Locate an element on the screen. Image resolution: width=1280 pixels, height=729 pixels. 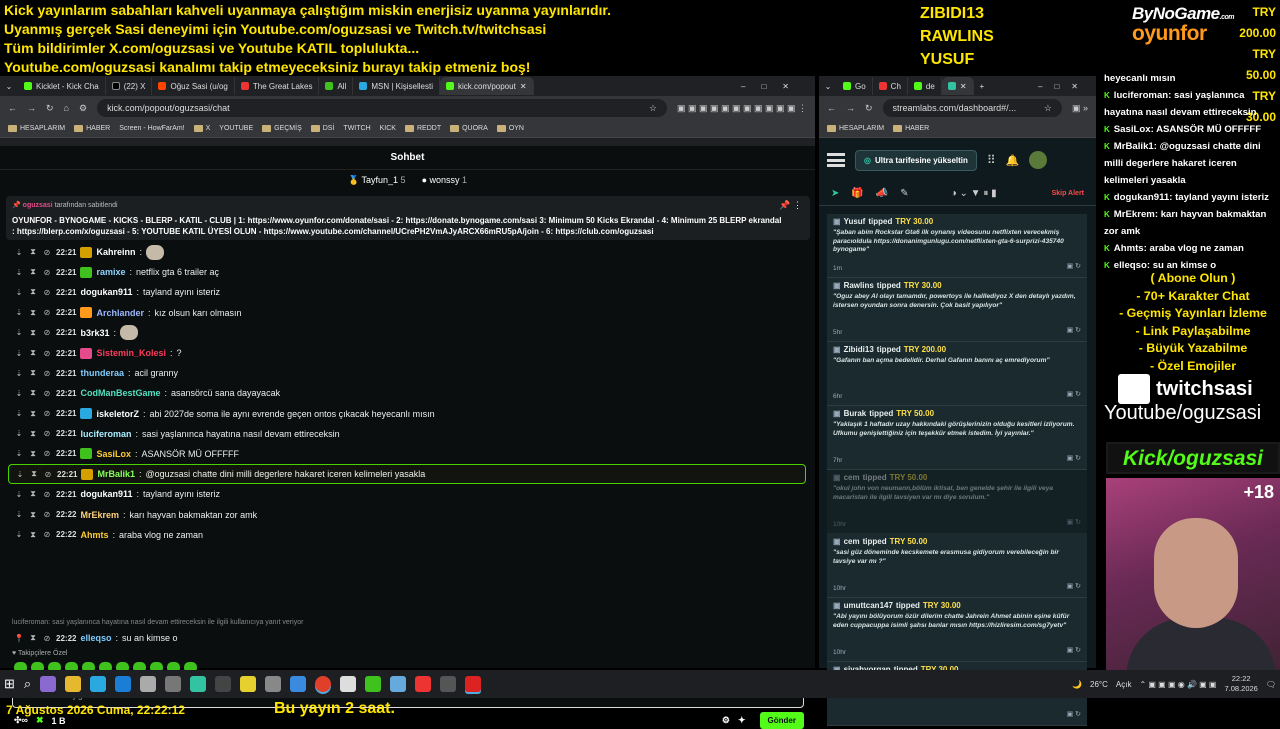
chat-message: ⇣ ⧗ ⊘ 22:22 Ahmts: araba vlog ne zaman is located at coordinates (414, 535).